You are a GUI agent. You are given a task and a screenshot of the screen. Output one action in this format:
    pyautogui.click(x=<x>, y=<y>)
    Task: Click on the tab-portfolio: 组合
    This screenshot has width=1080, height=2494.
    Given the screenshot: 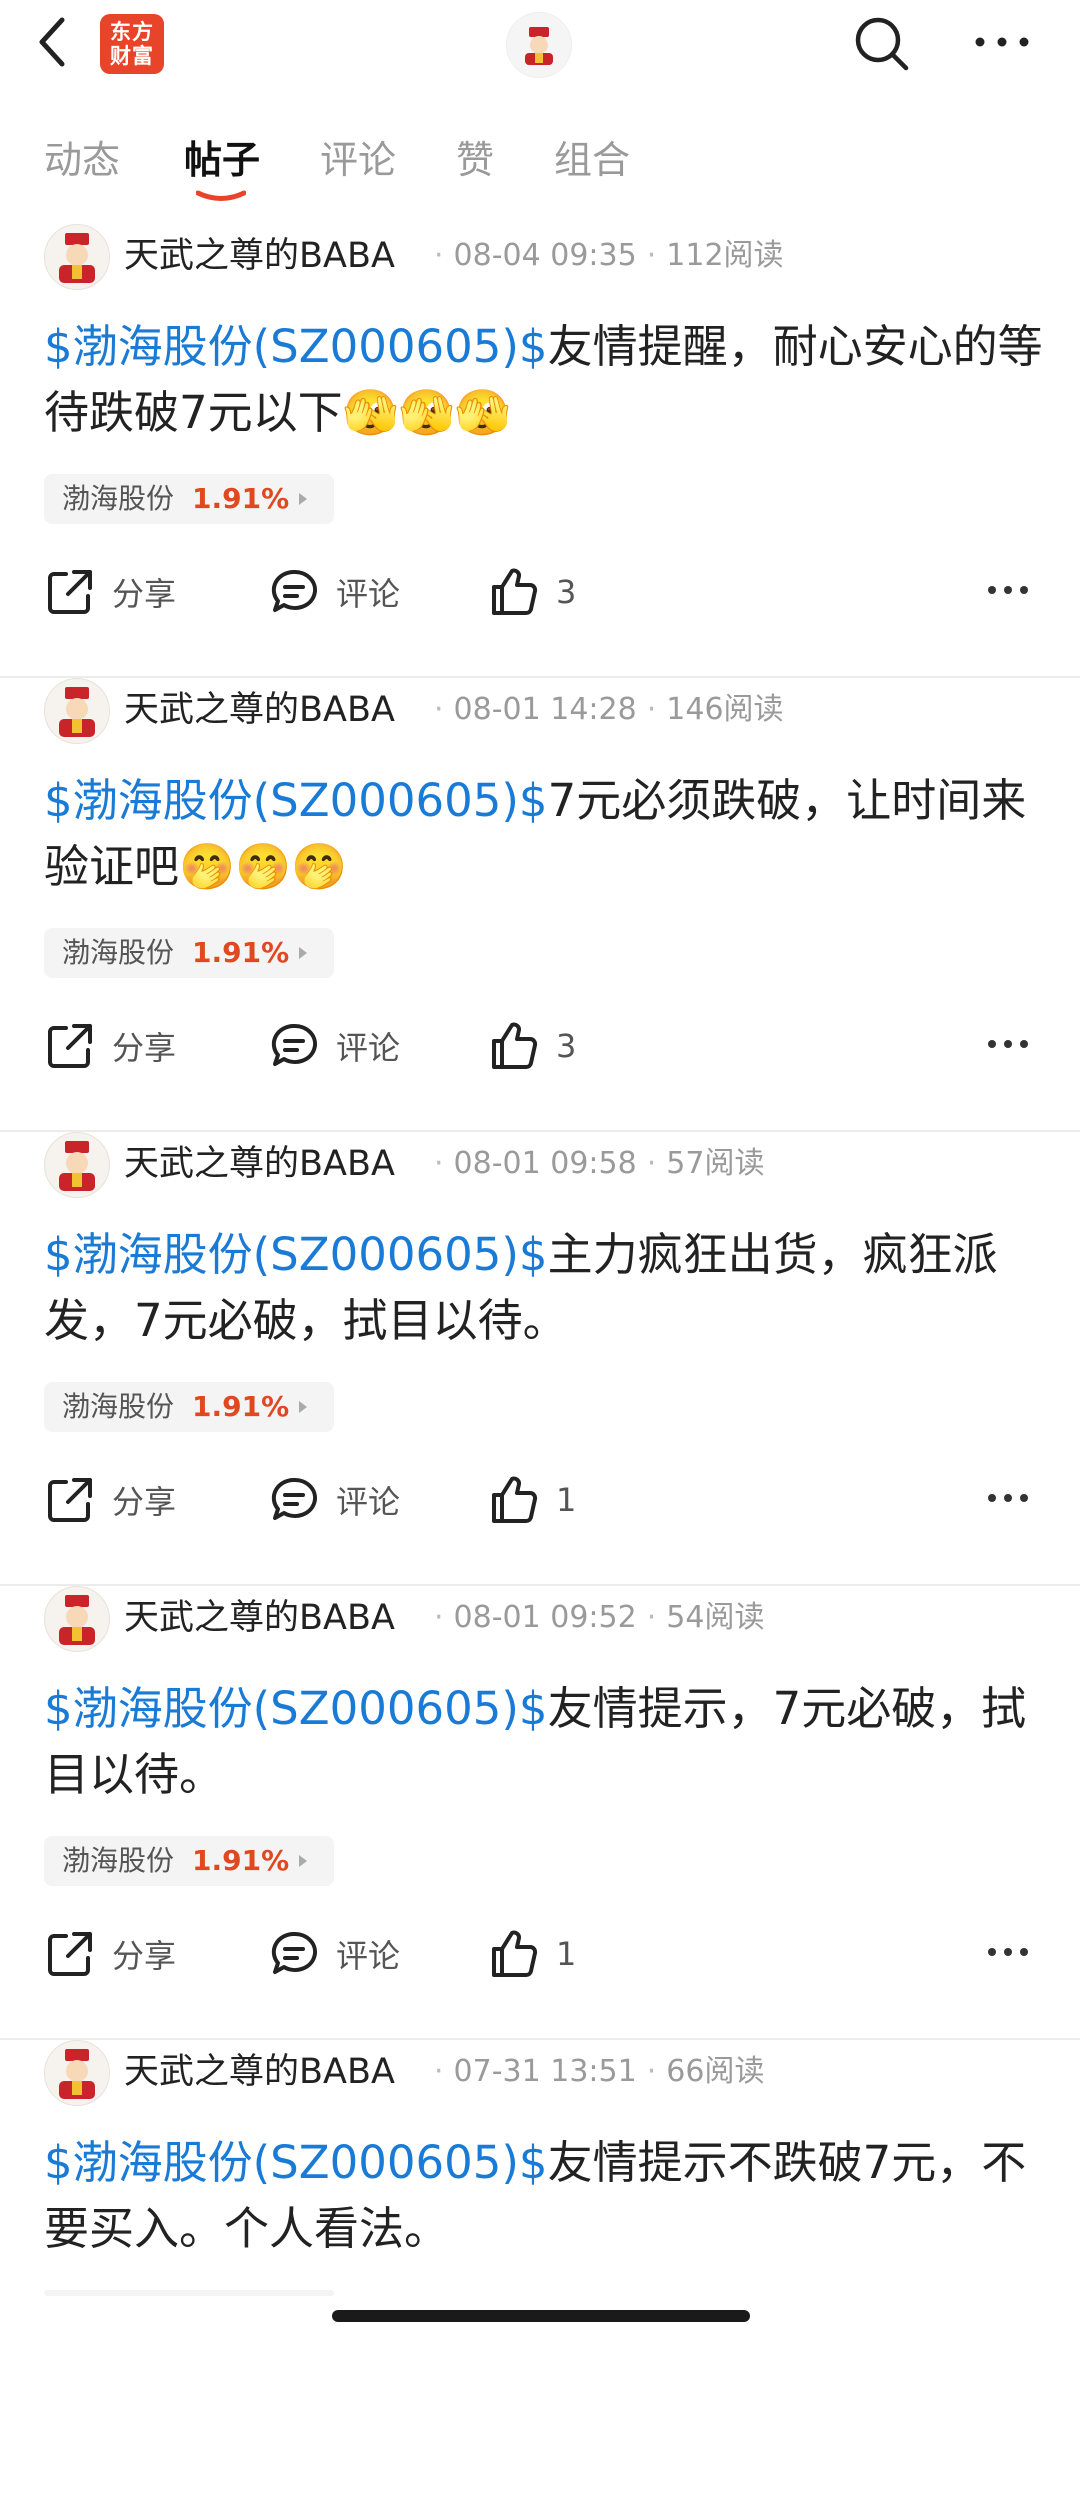 What is the action you would take?
    pyautogui.click(x=592, y=160)
    